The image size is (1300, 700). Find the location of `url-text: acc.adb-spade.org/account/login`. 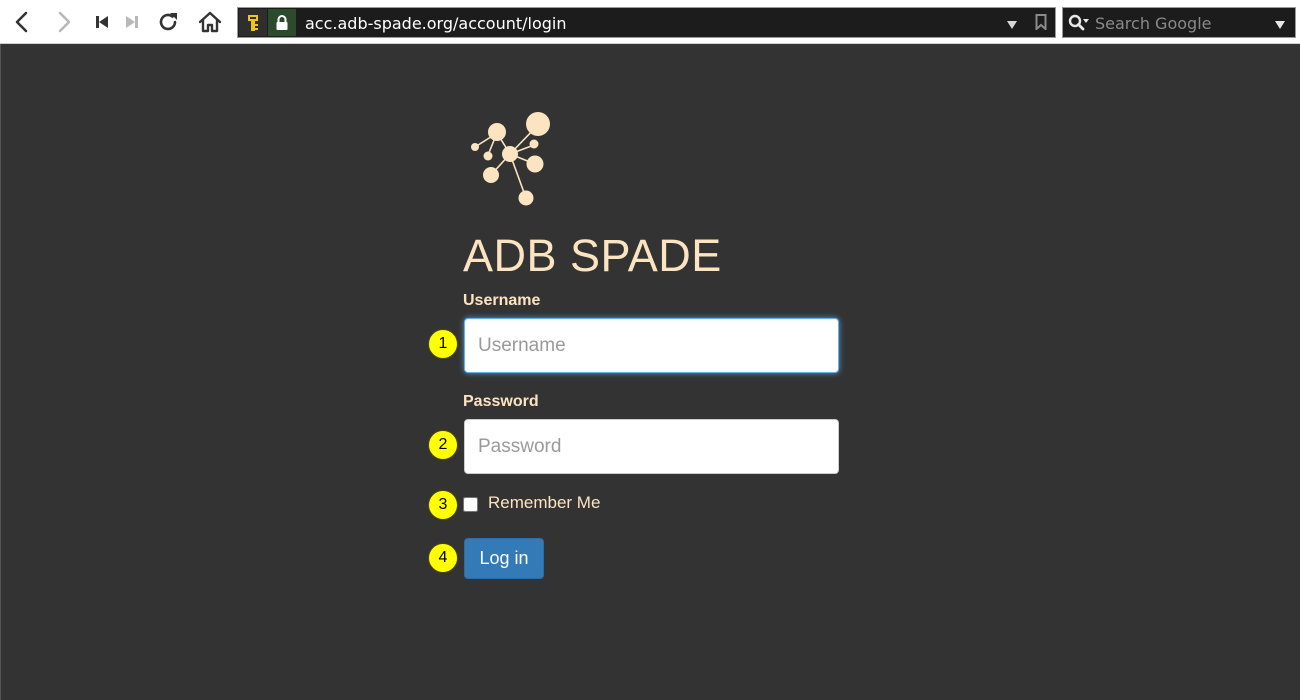

url-text: acc.adb-spade.org/account/login is located at coordinates (436, 23).